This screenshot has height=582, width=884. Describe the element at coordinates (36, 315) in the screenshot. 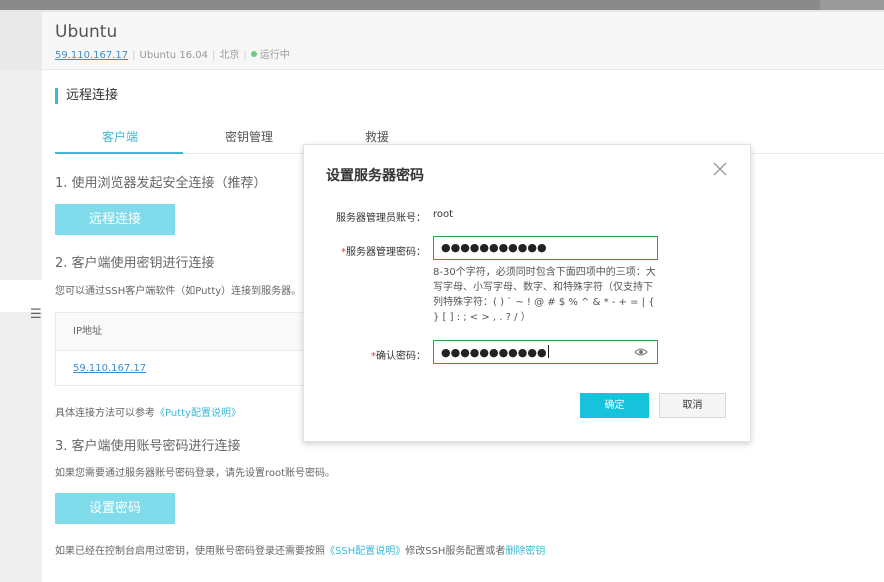

I see `menu-icon: ☰` at that location.